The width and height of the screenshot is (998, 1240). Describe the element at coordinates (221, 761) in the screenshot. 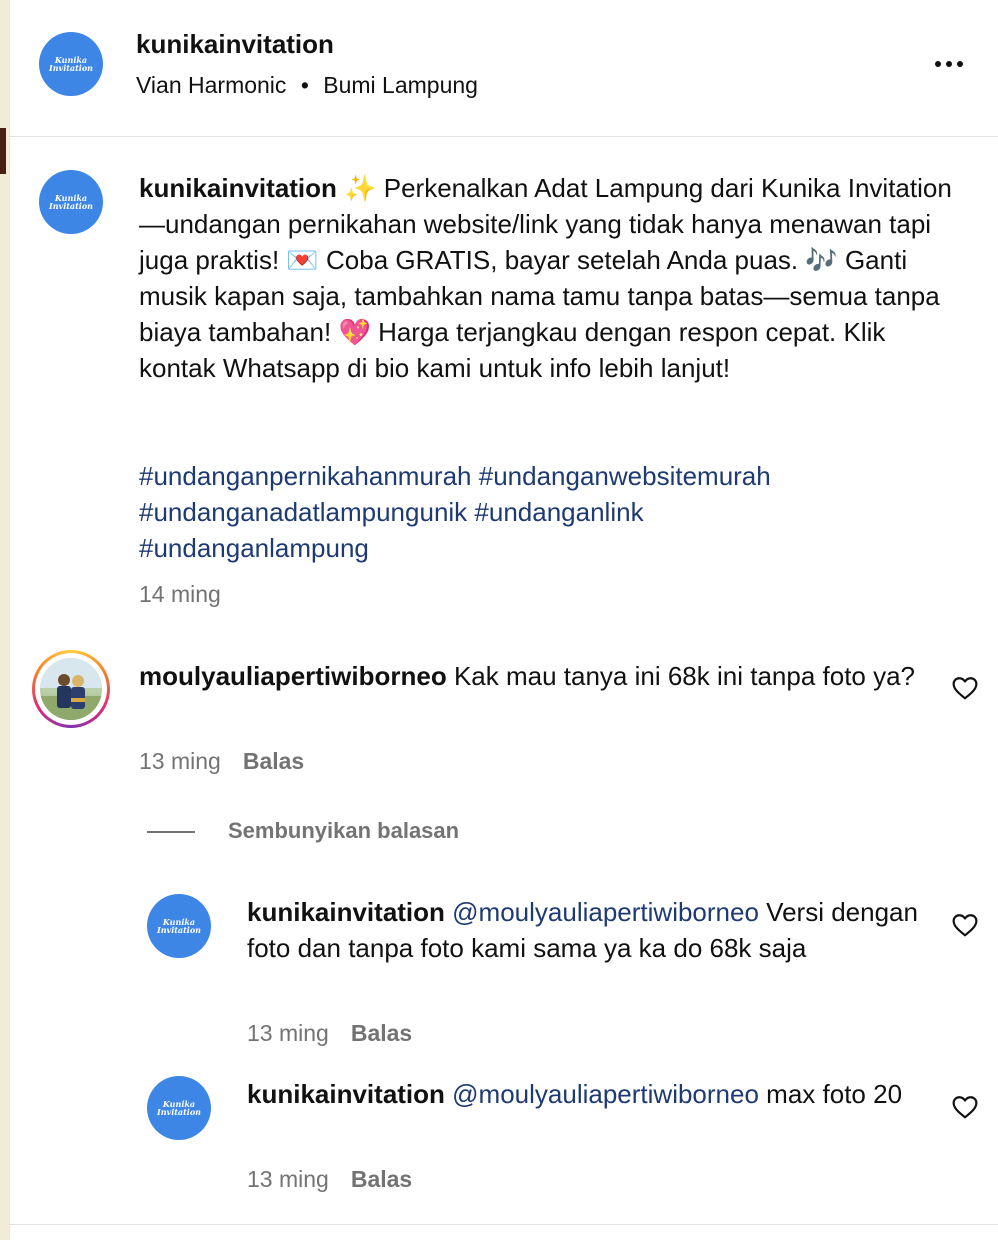

I see `comment-meta: 13 ming Balas` at that location.